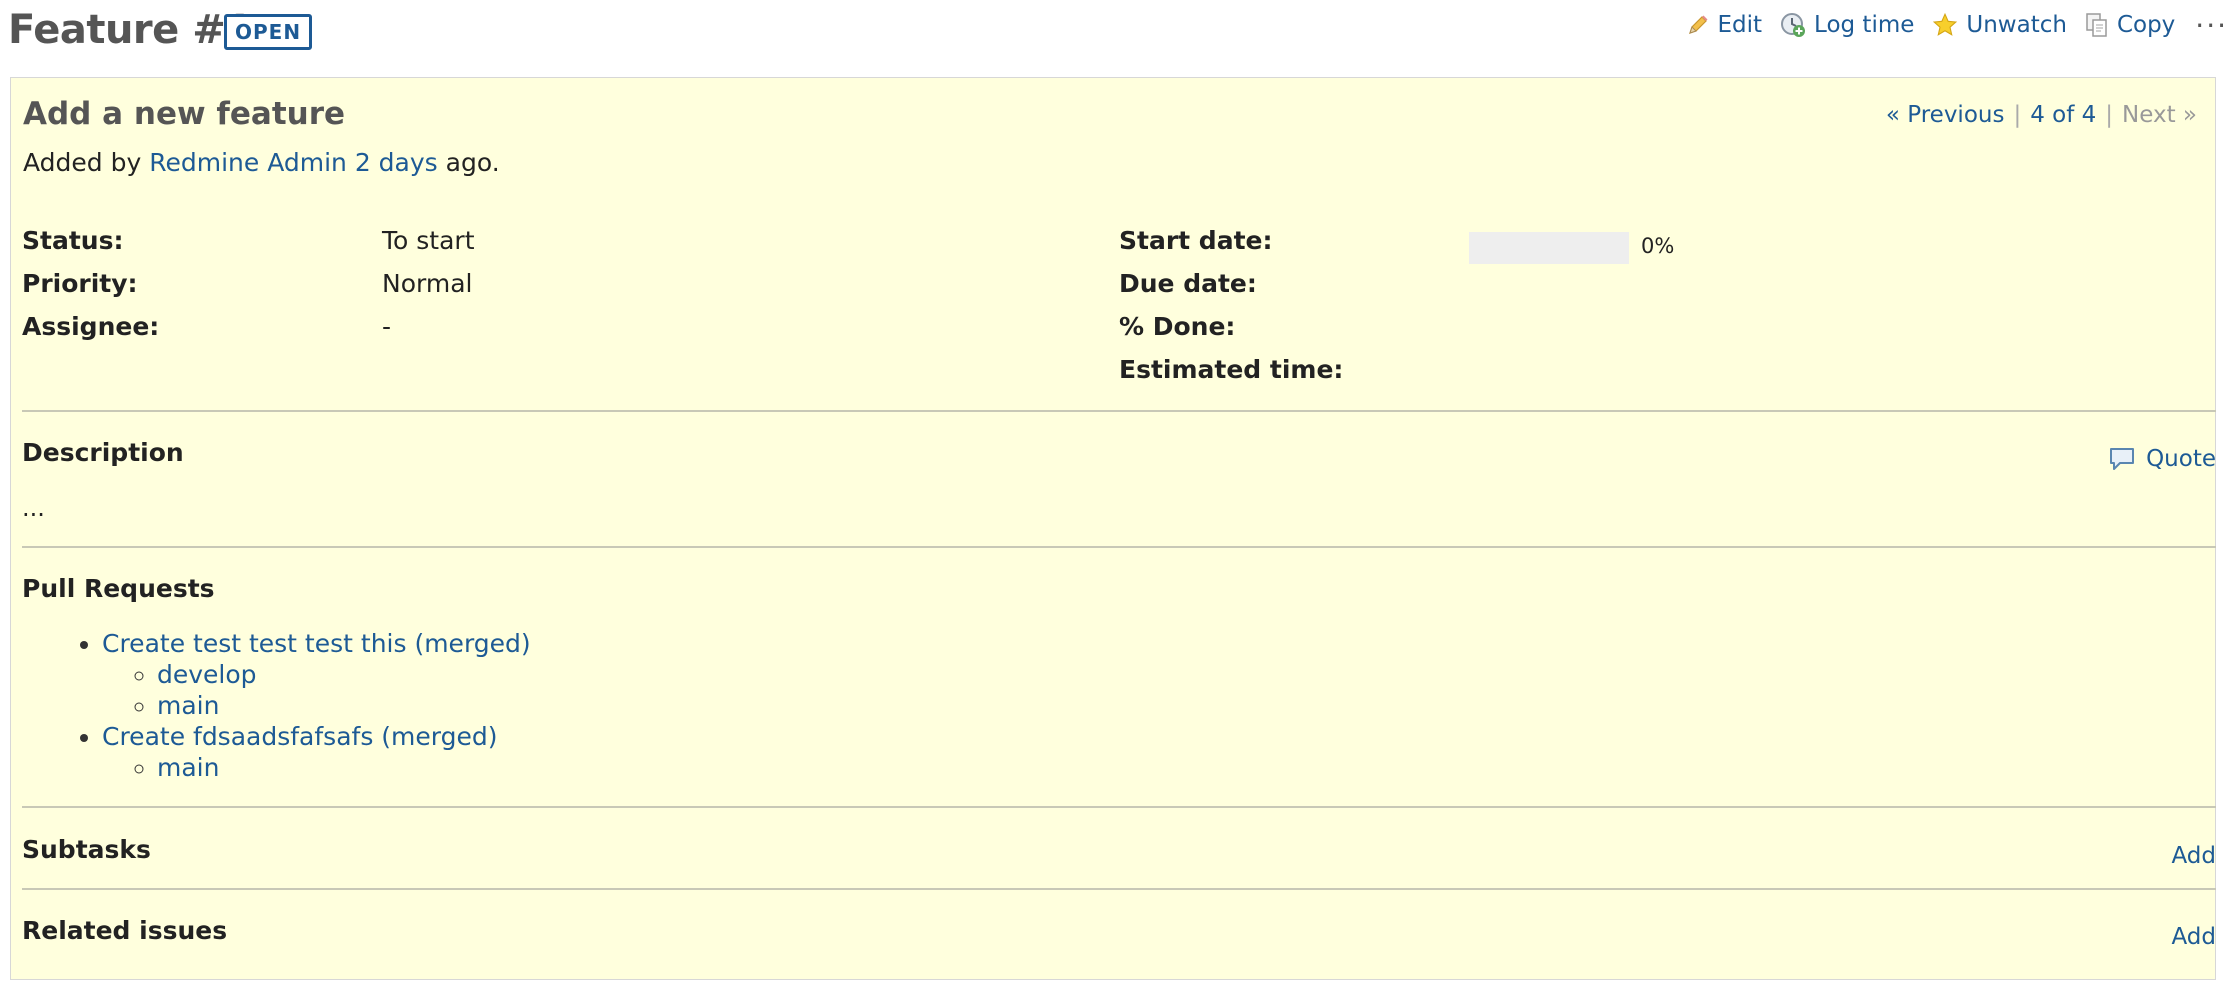 This screenshot has width=2238, height=996. I want to click on progress-percent: 0%, so click(1658, 246).